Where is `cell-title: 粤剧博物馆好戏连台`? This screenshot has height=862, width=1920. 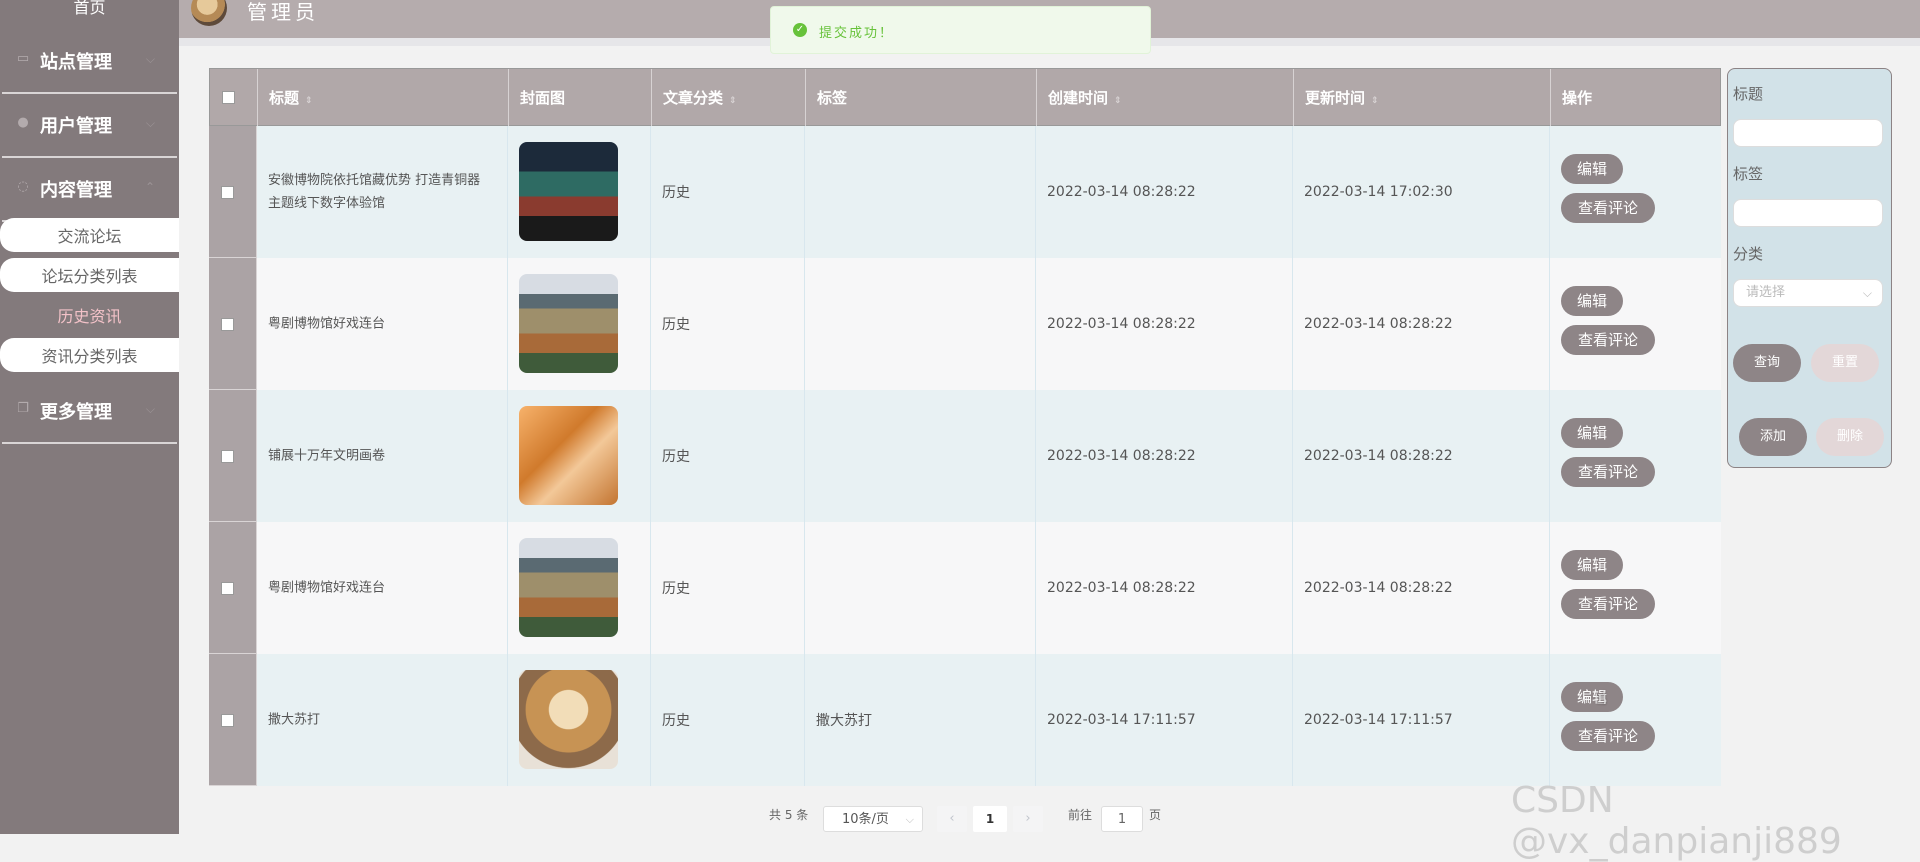
cell-title: 粤剧博物馆好戏连台 is located at coordinates (382, 588).